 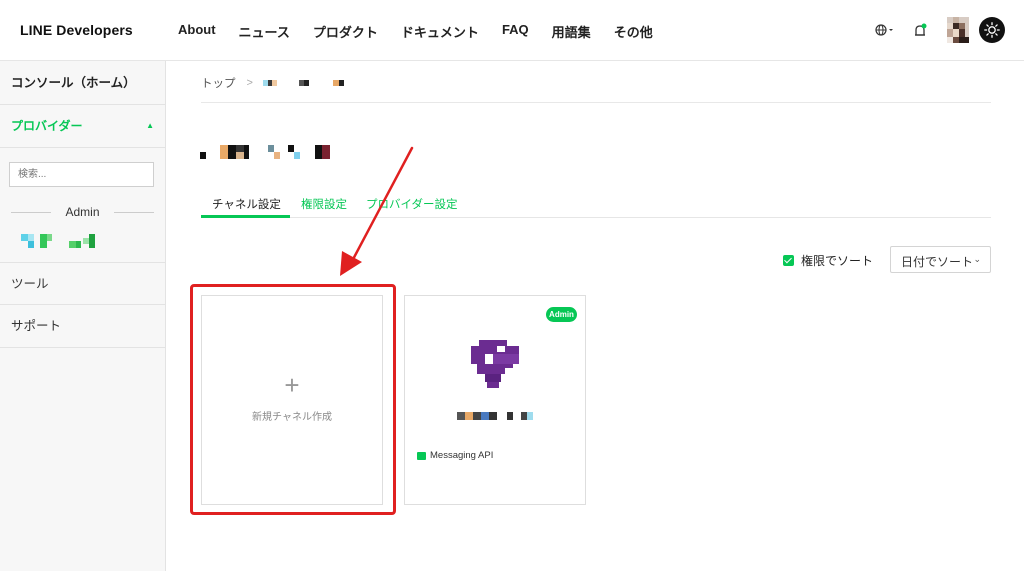 What do you see at coordinates (303, 83) in the screenshot?
I see `breadcrumb-current` at bounding box center [303, 83].